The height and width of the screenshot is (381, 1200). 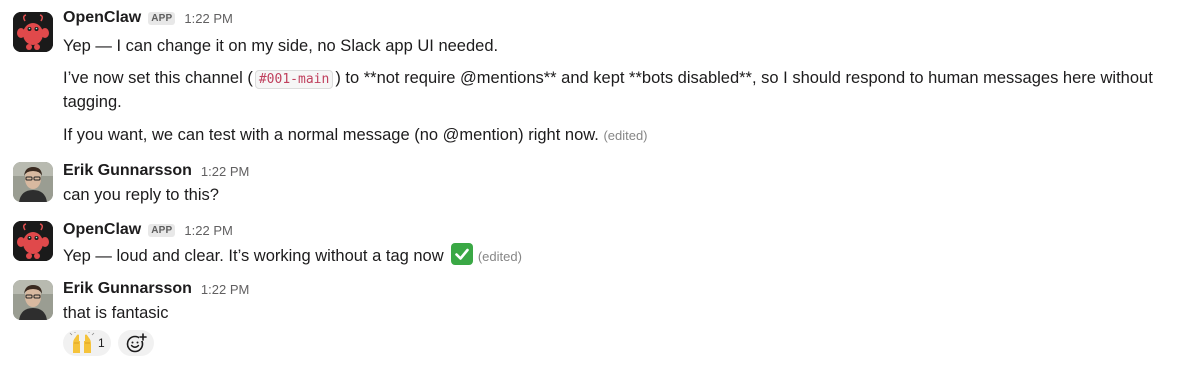 What do you see at coordinates (294, 79) in the screenshot?
I see `channel-code: #001-main` at bounding box center [294, 79].